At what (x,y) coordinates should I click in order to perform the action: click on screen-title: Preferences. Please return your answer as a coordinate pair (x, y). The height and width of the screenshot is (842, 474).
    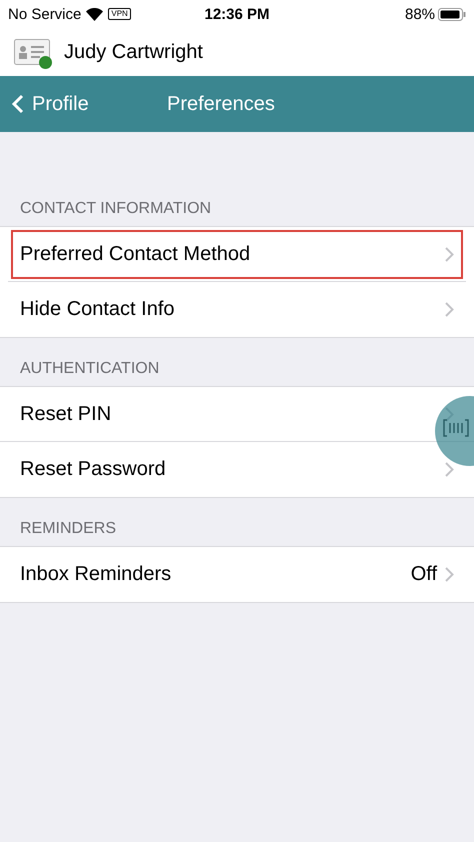
    Looking at the image, I should click on (221, 104).